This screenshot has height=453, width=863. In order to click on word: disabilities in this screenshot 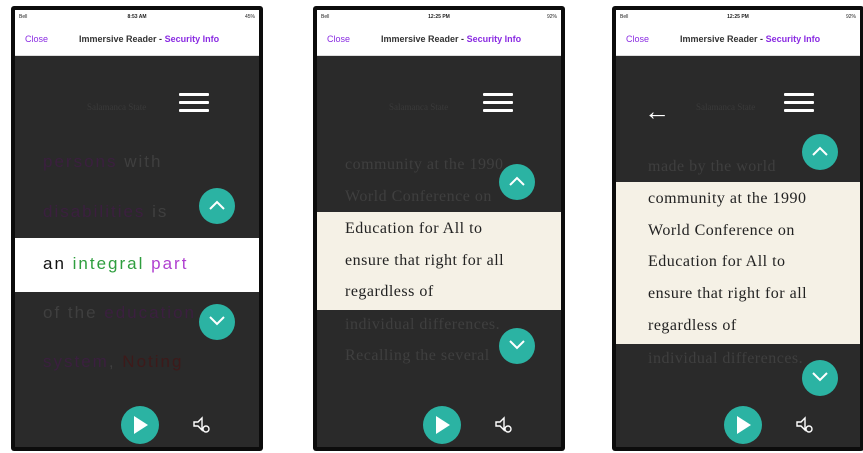, I will do `click(97, 211)`.